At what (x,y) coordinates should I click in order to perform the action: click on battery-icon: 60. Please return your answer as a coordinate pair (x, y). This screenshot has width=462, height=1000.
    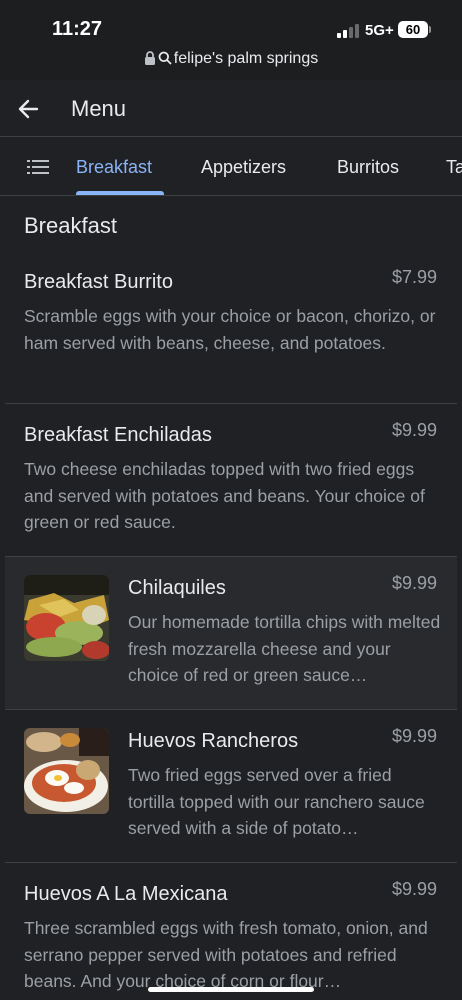
    Looking at the image, I should click on (413, 29).